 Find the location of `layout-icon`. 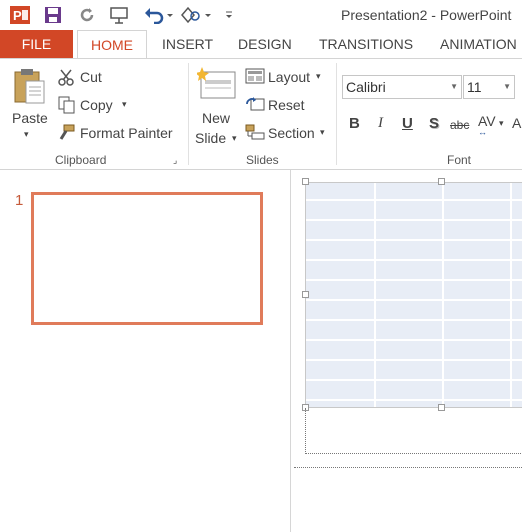

layout-icon is located at coordinates (255, 78).